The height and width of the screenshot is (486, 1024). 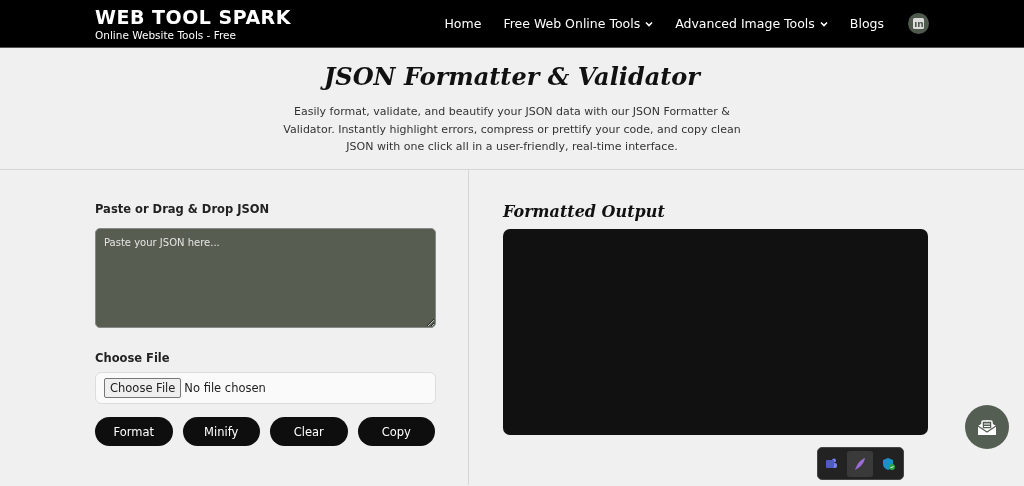 What do you see at coordinates (396, 431) in the screenshot?
I see `action-button: Copy` at bounding box center [396, 431].